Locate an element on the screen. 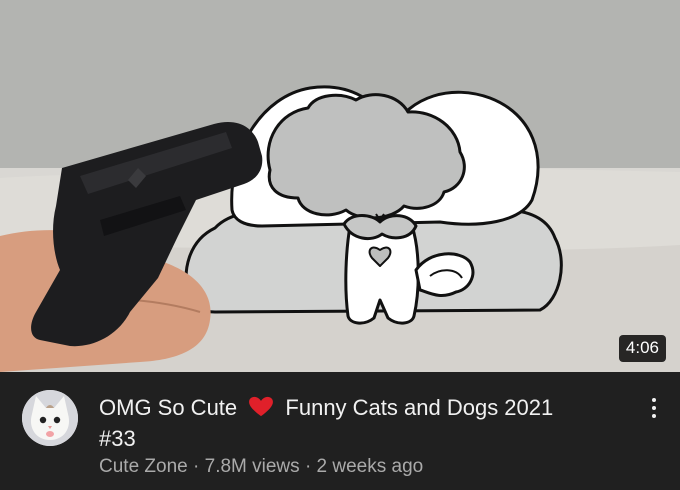 Image resolution: width=680 pixels, height=490 pixels. view-count: 7.8M views is located at coordinates (252, 466).